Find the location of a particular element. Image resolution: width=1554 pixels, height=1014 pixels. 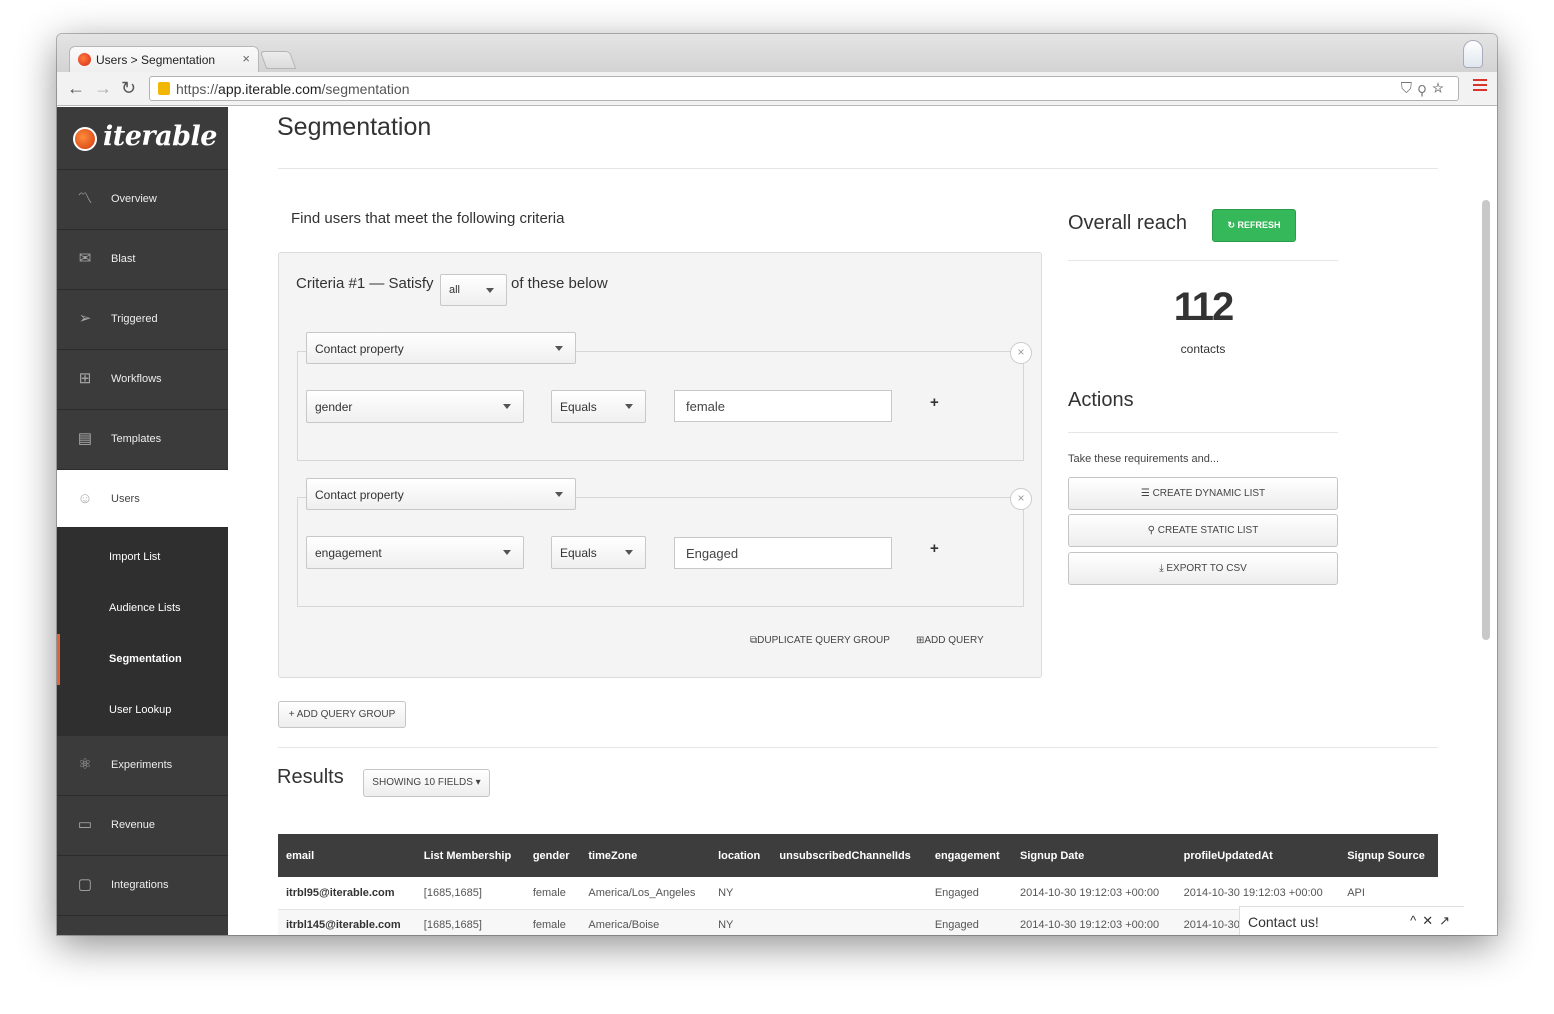

create-static-list-button: ⚲ CREATE STATIC LIST is located at coordinates (1203, 530).